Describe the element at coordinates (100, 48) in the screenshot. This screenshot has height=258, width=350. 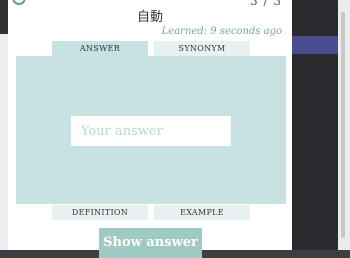
I see `tab-answer: ANSWER` at that location.